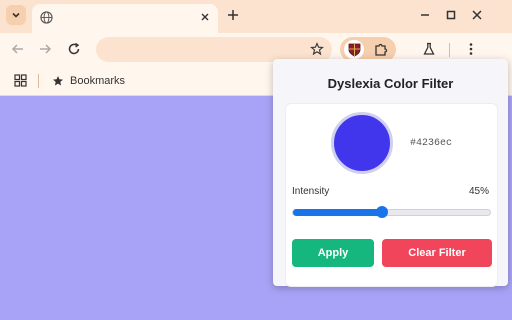  I want to click on tab-list-button, so click(16, 15).